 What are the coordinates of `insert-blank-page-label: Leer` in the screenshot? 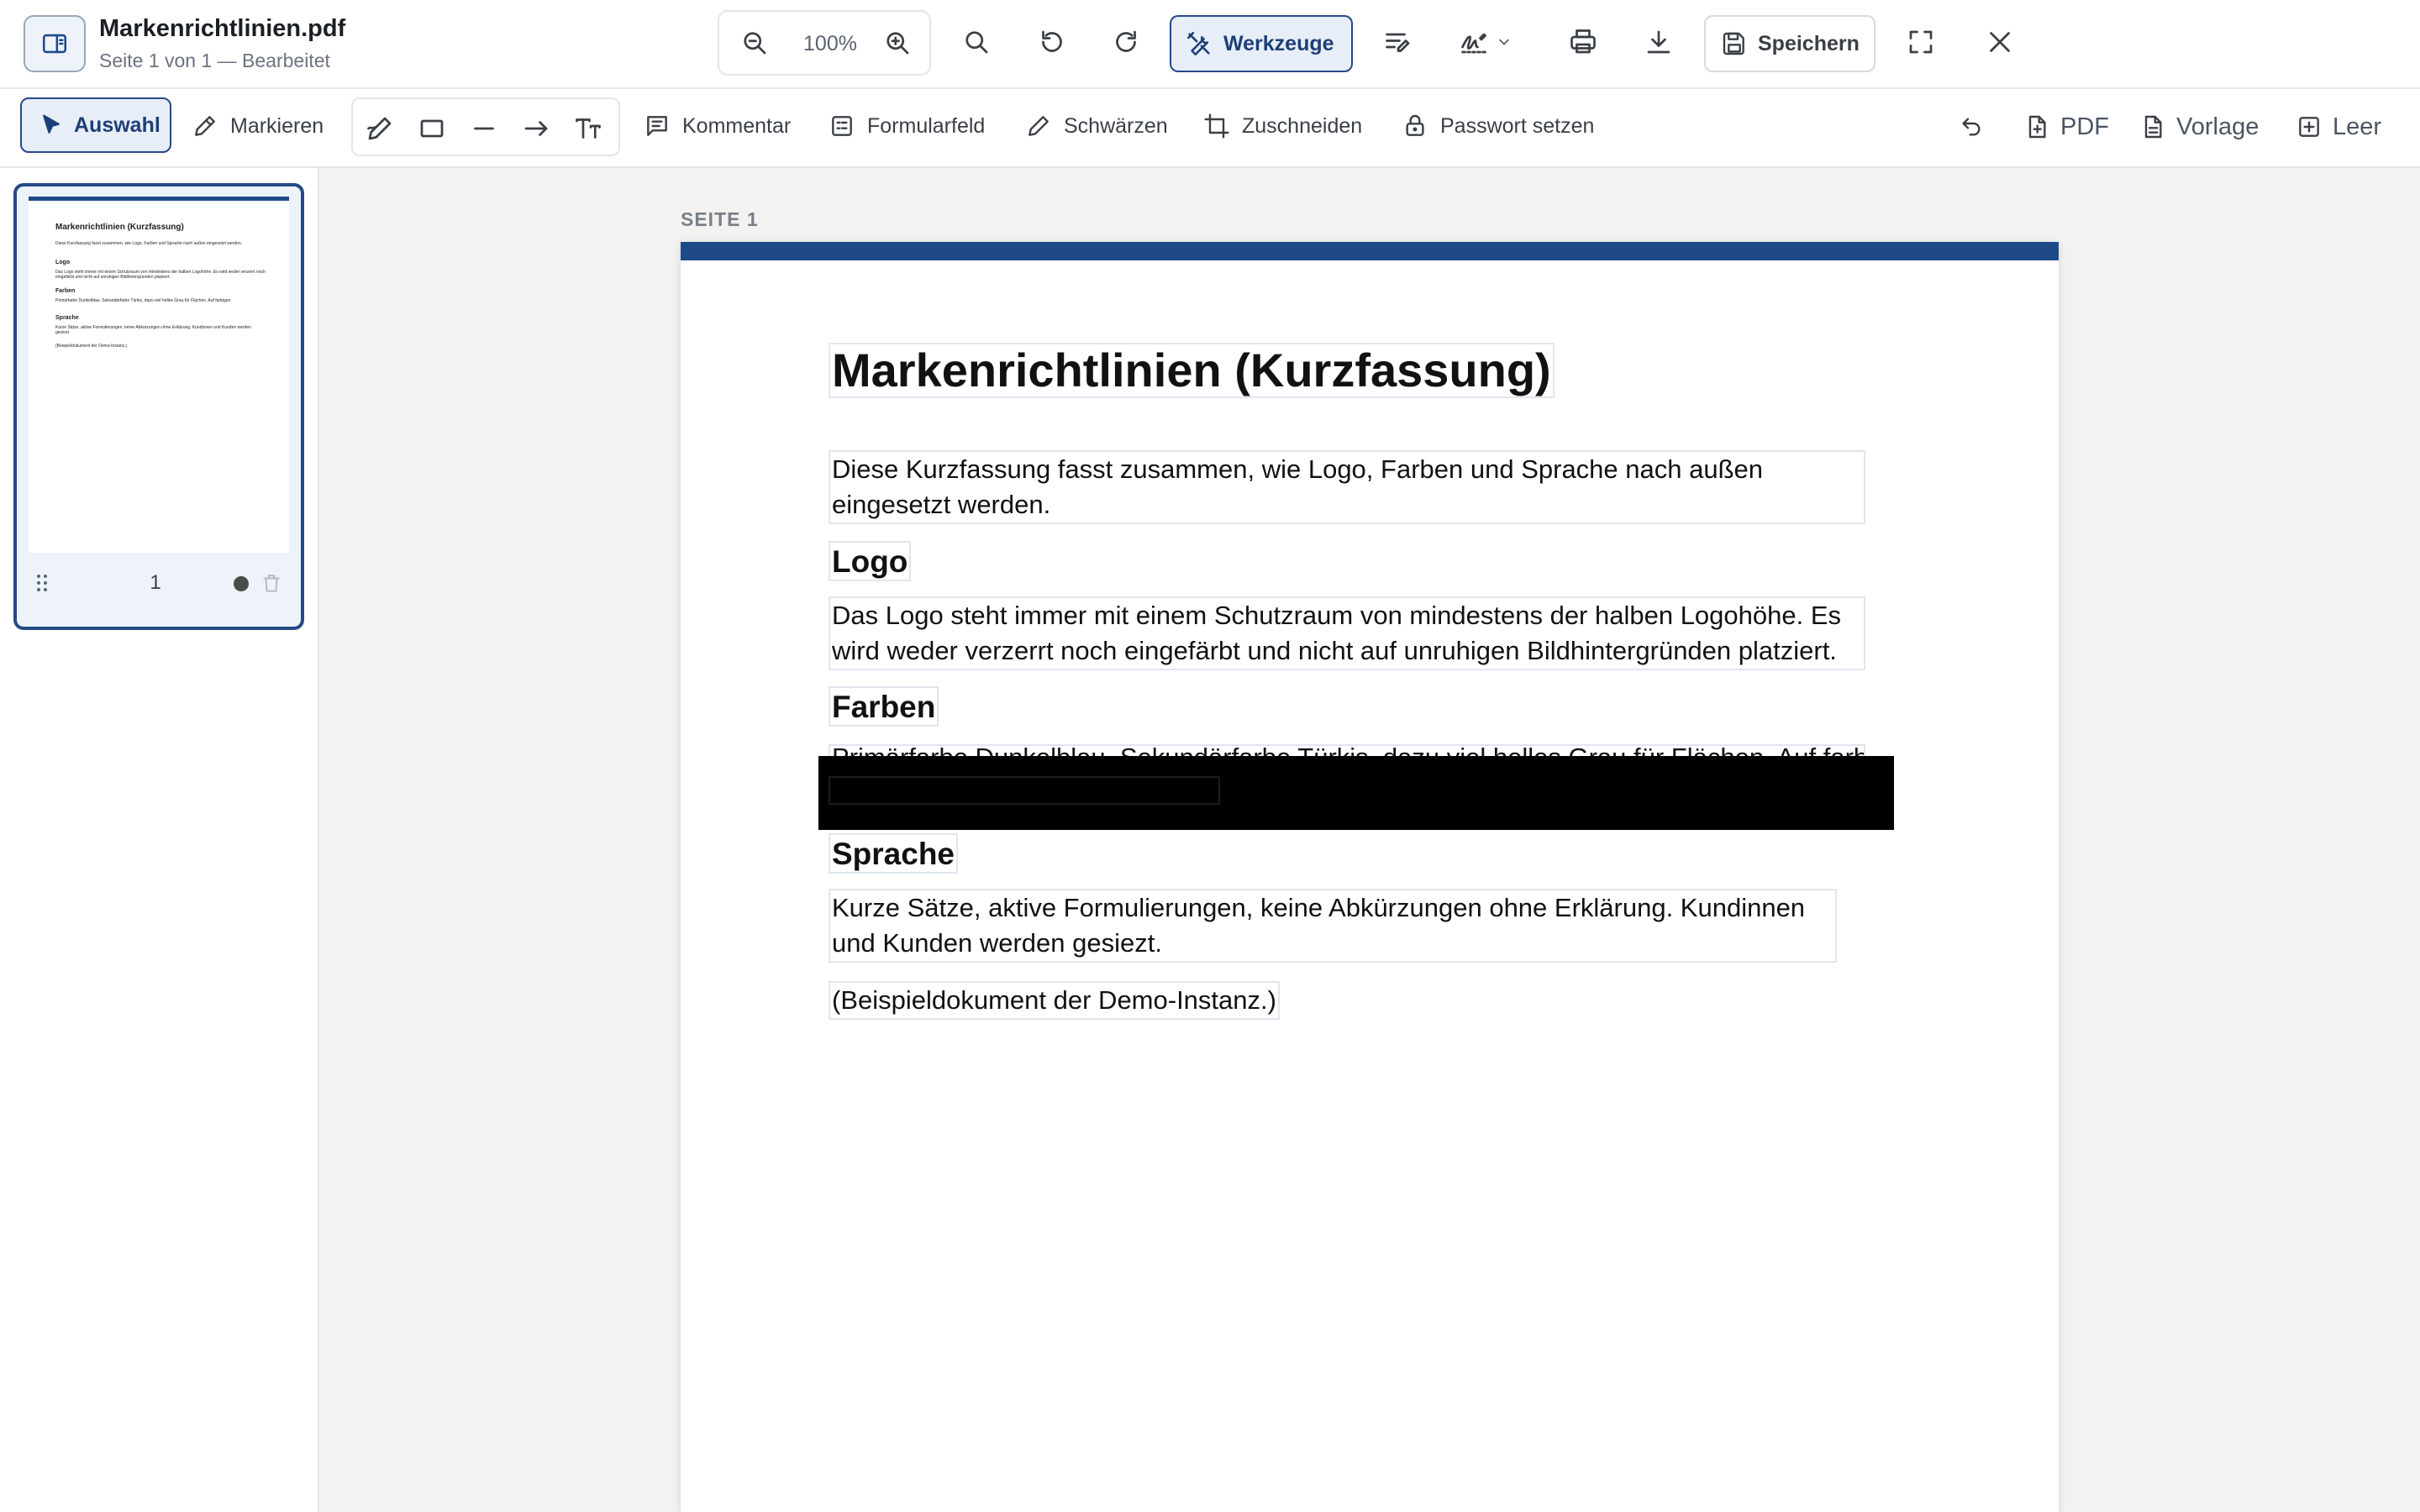 It's located at (2357, 126).